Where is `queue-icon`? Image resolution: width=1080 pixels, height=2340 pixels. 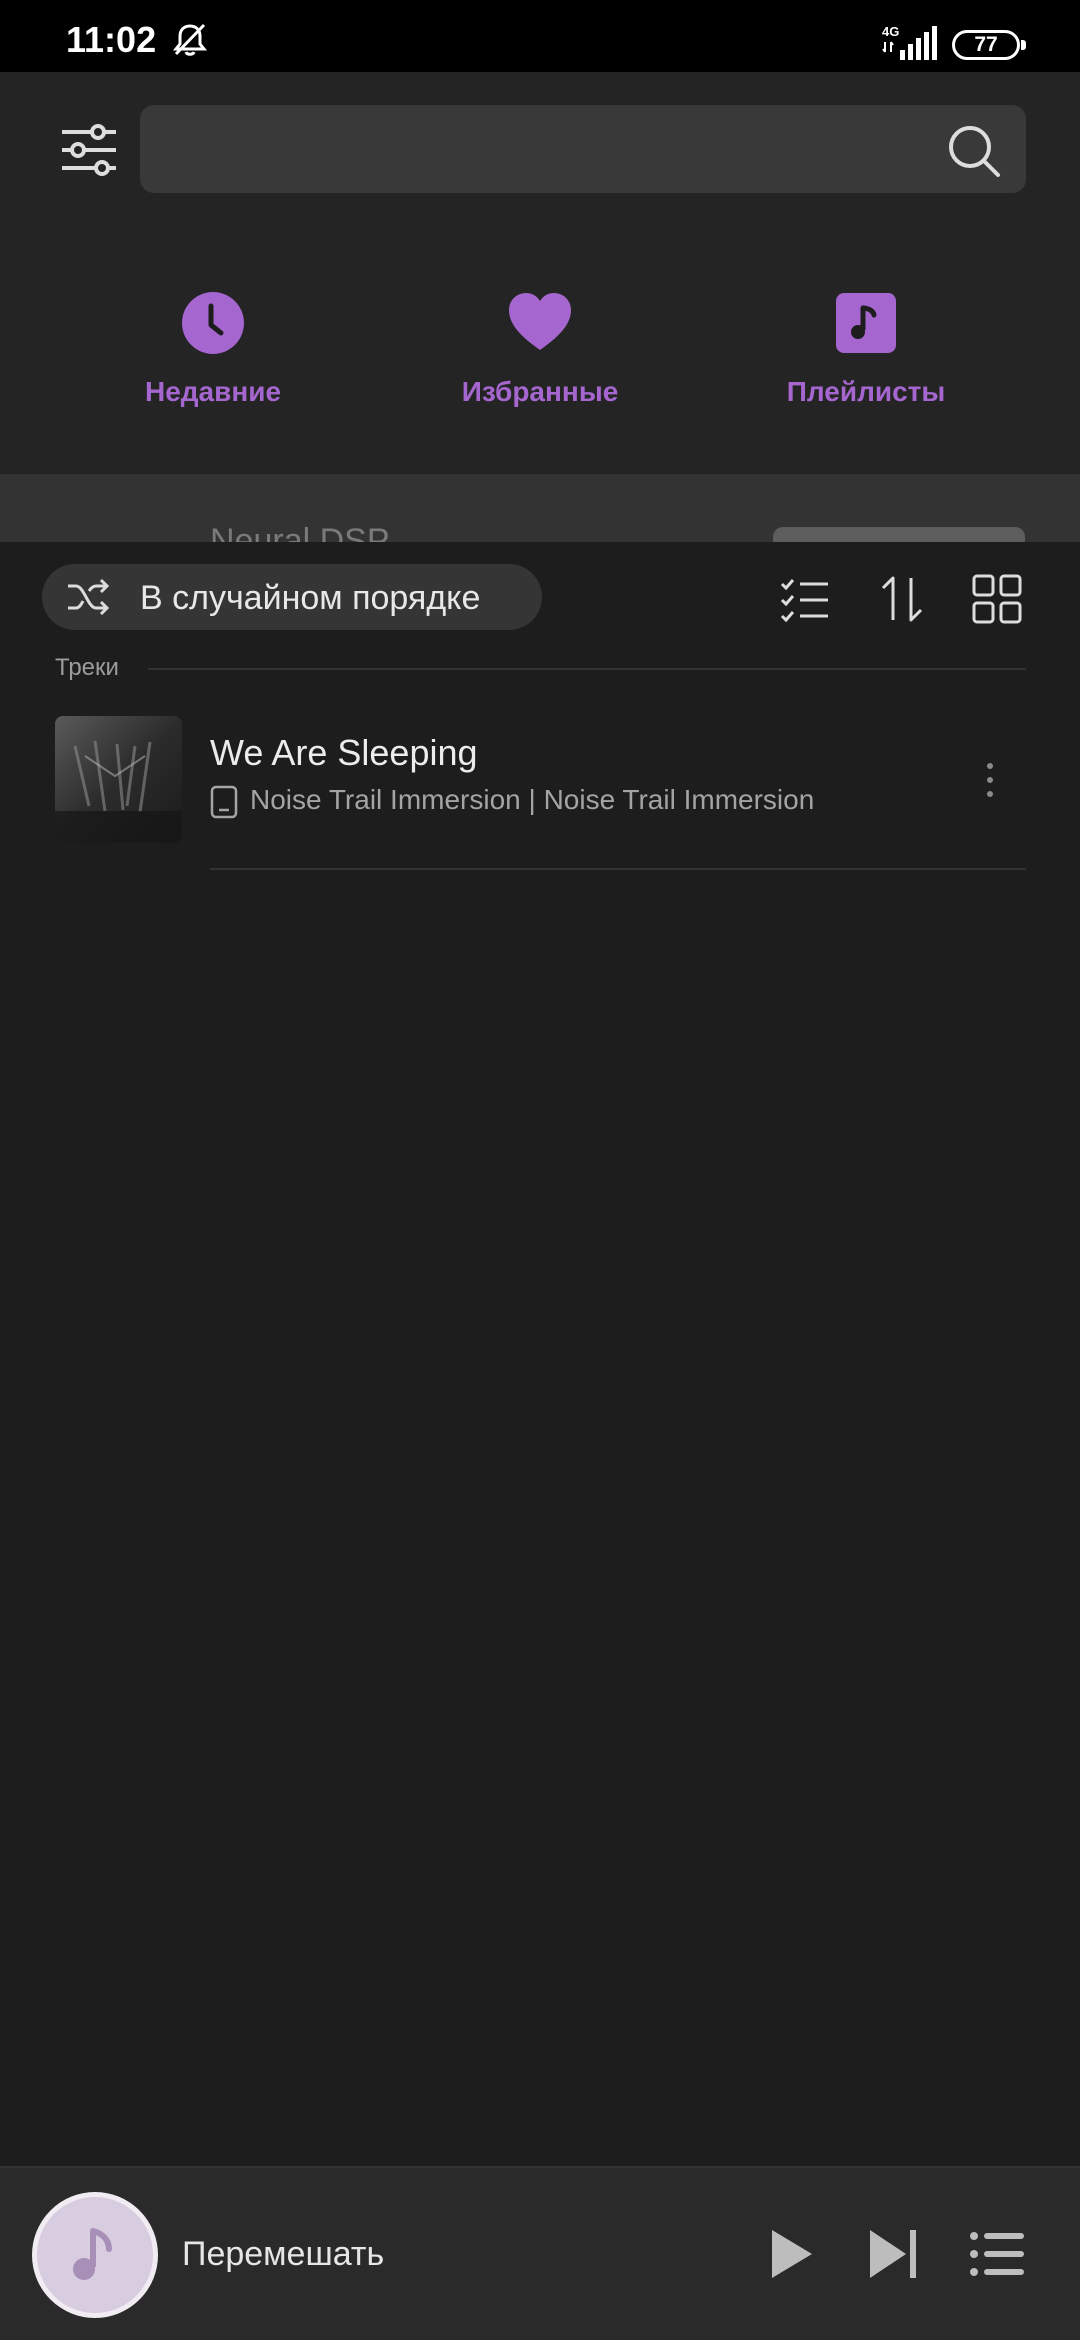 queue-icon is located at coordinates (998, 2254).